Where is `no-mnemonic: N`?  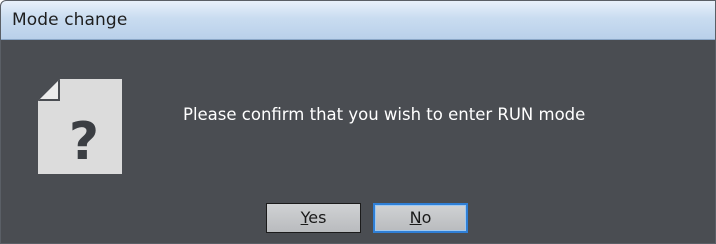
no-mnemonic: N is located at coordinates (415, 217).